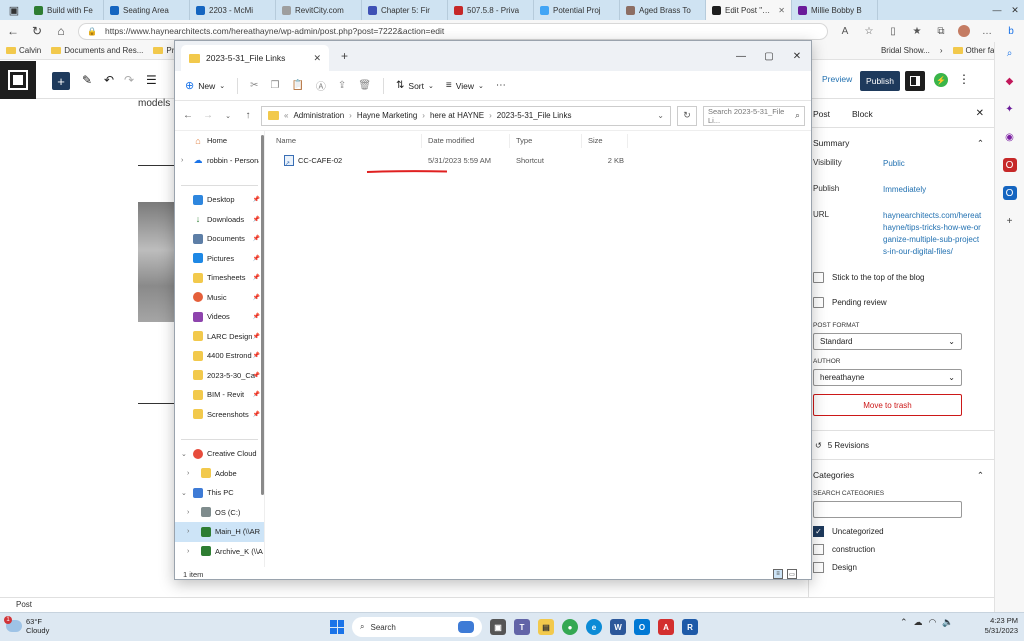 The width and height of the screenshot is (1024, 641). What do you see at coordinates (605, 140) in the screenshot?
I see `column-header-size: Size` at bounding box center [605, 140].